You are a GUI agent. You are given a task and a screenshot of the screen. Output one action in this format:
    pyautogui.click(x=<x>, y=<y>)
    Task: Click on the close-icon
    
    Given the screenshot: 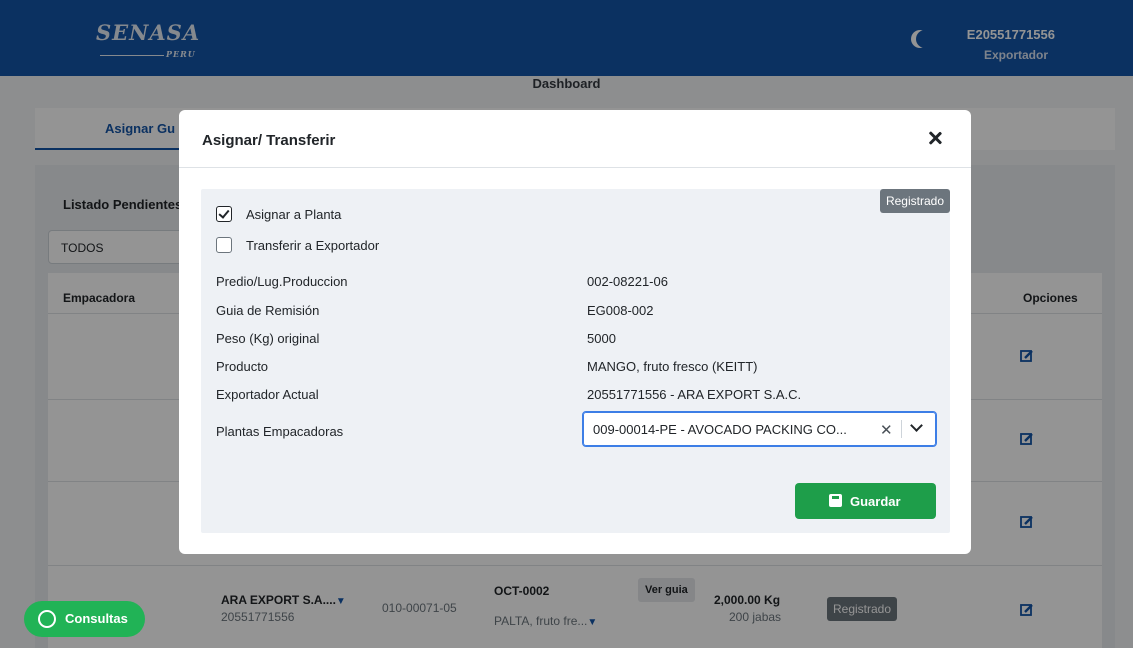 What is the action you would take?
    pyautogui.click(x=935, y=138)
    